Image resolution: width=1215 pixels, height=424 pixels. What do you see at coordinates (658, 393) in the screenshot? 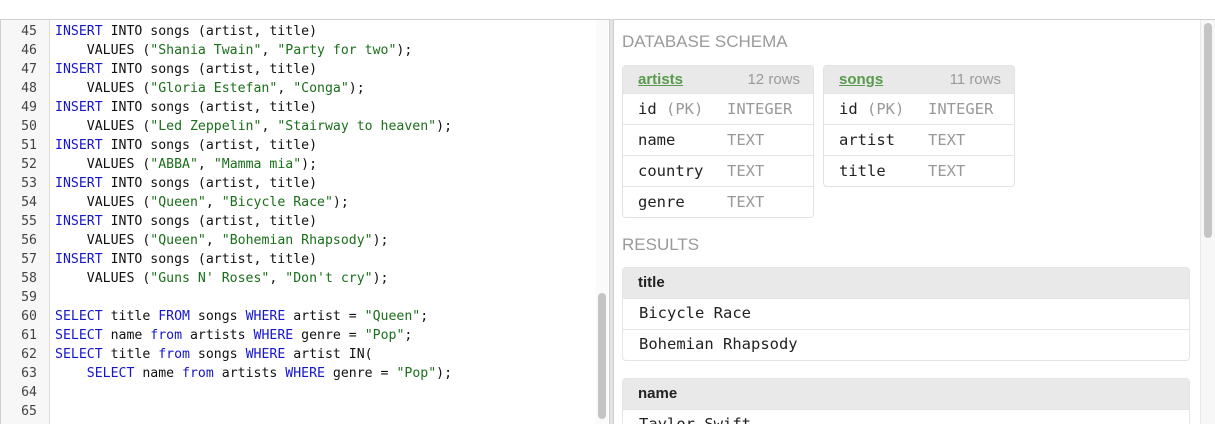
I see `result-column-name: name` at bounding box center [658, 393].